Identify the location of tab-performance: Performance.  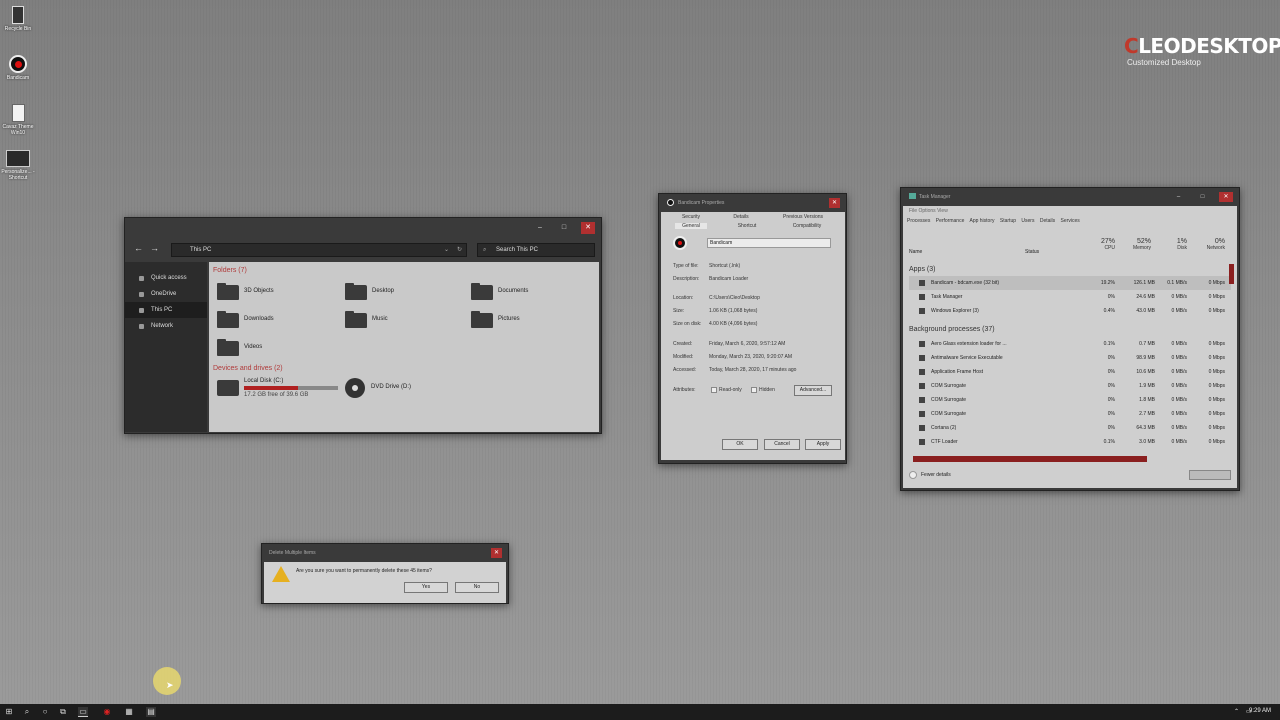
(950, 221).